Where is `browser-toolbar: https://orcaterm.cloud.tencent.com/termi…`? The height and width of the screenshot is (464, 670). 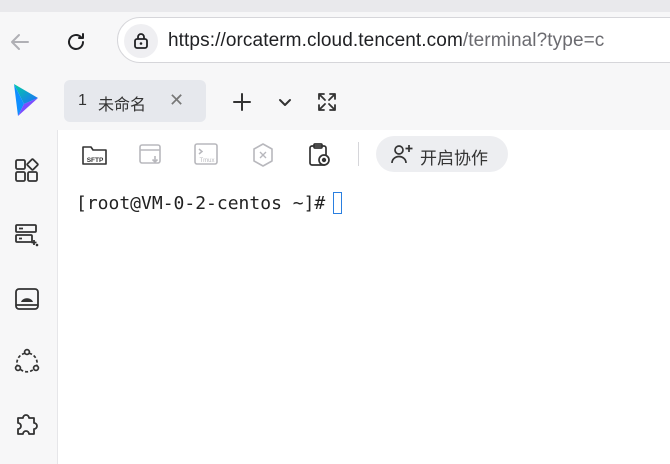
browser-toolbar: https://orcaterm.cloud.tencent.com/termi… is located at coordinates (335, 42).